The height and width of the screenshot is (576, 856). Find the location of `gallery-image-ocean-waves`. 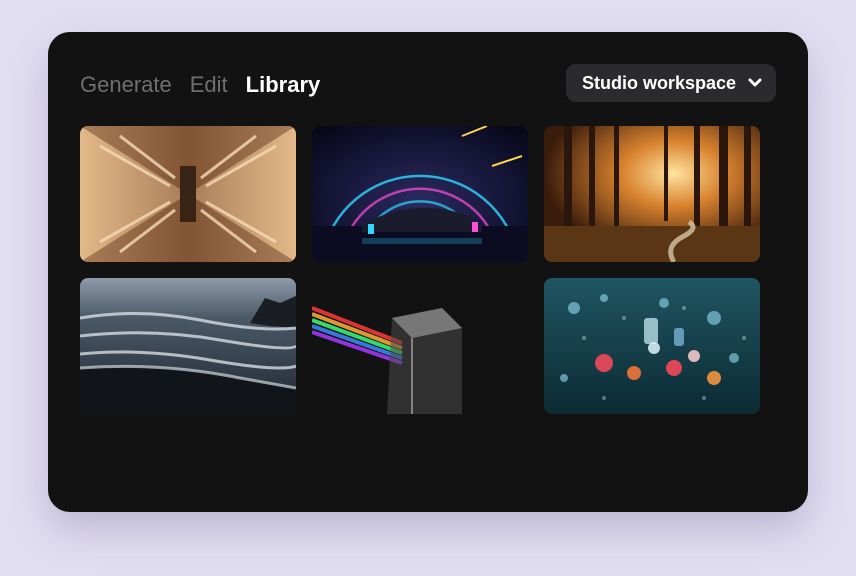

gallery-image-ocean-waves is located at coordinates (188, 346).